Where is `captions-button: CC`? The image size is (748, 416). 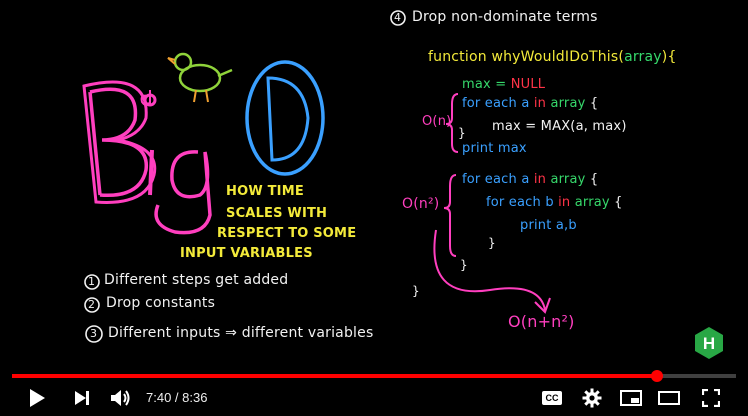
captions-button: CC is located at coordinates (552, 398).